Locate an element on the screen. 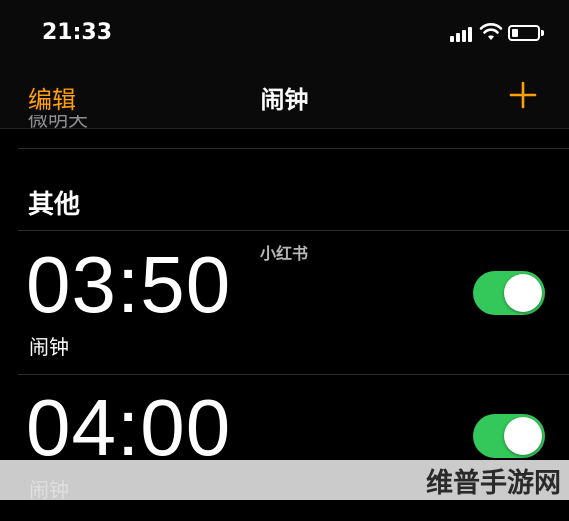 The height and width of the screenshot is (521, 569). battery-cap is located at coordinates (542, 33).